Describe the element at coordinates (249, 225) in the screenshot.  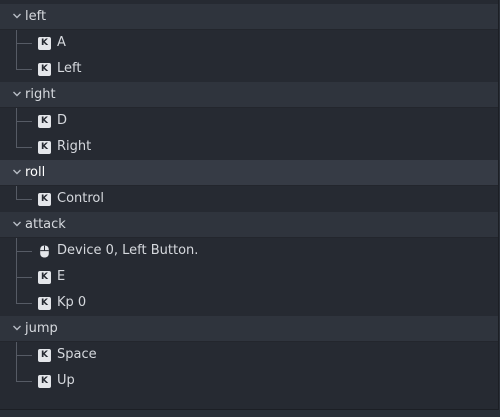
I see `action-row-attack: attack` at that location.